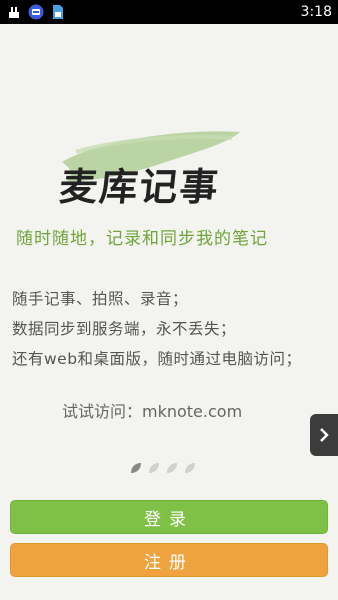 This screenshot has height=600, width=338. Describe the element at coordinates (136, 468) in the screenshot. I see `page-dot-active` at that location.